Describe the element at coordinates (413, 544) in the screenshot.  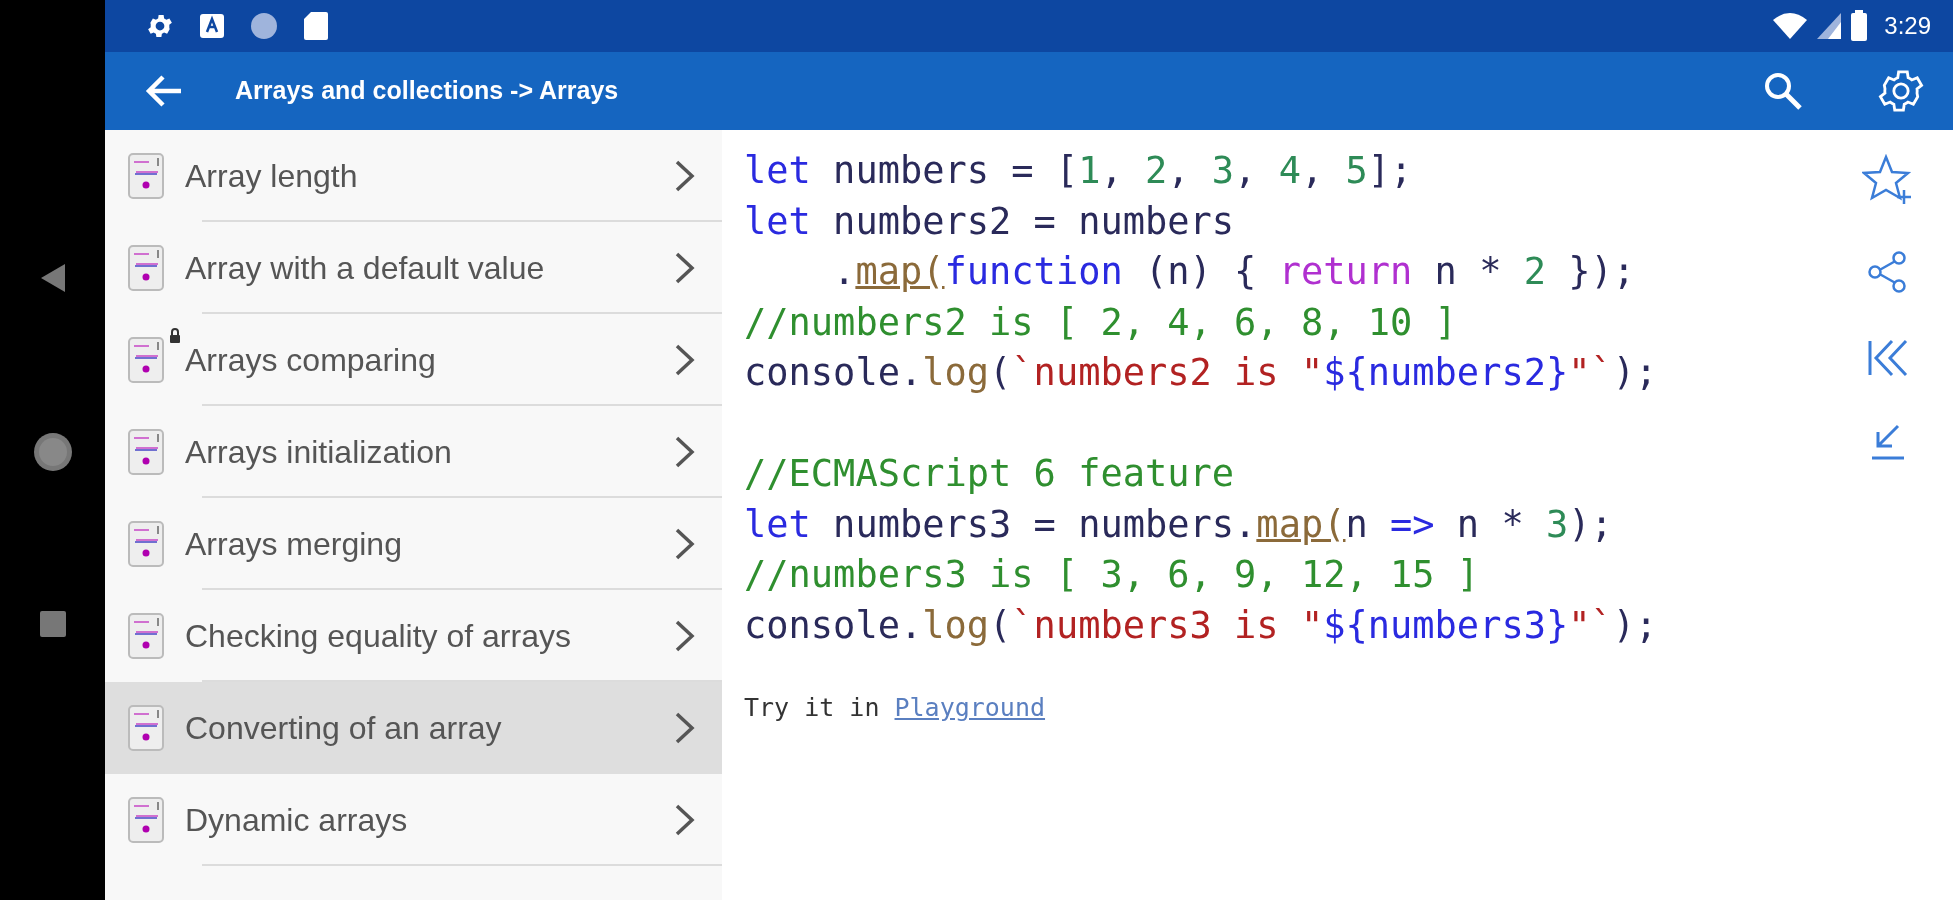
I see `topic-item: Arrays merging` at that location.